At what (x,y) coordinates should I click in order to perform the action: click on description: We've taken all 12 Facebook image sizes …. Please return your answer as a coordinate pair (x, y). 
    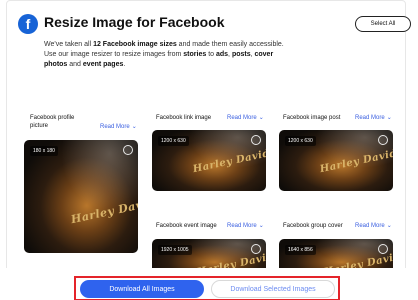
    Looking at the image, I should click on (164, 55).